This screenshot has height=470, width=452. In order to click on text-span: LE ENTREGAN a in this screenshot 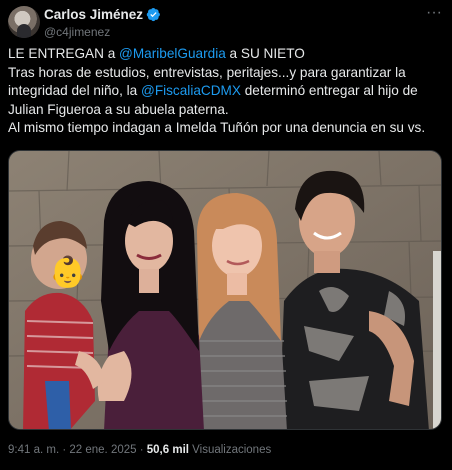, I will do `click(64, 53)`.